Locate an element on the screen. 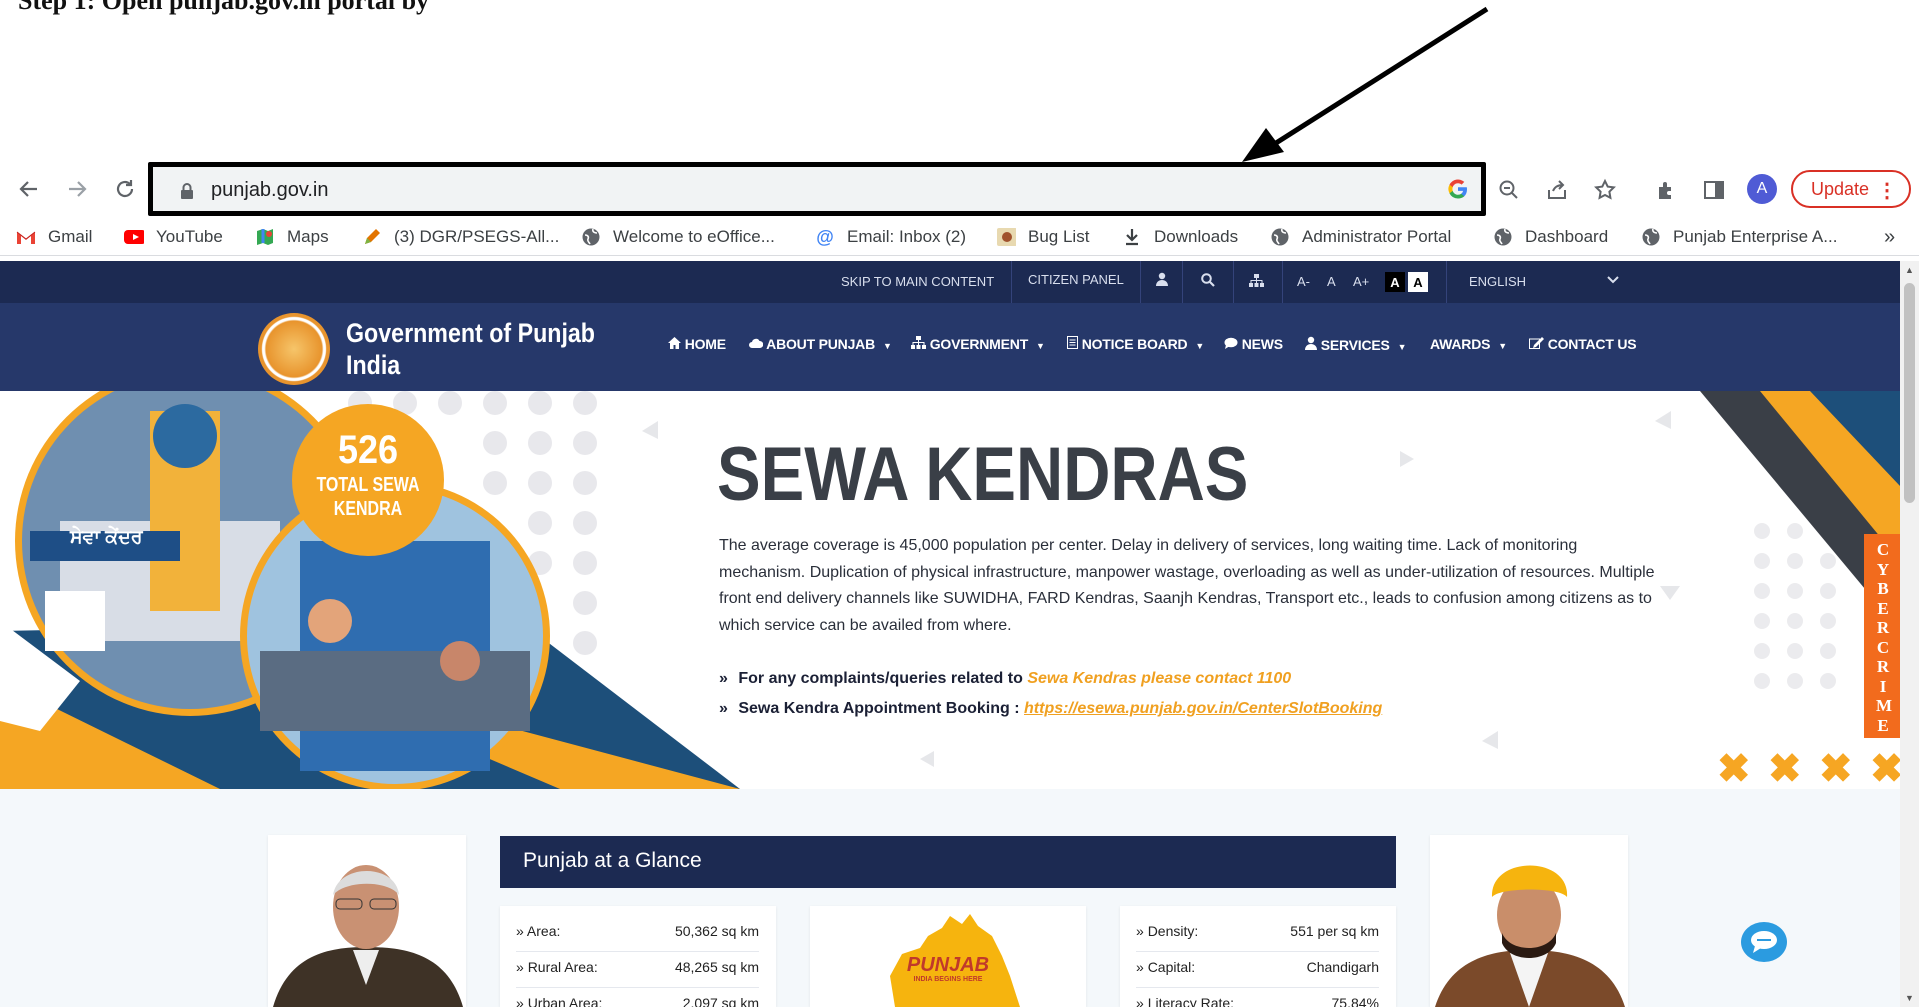 This screenshot has width=1919, height=1007. governor-portrait is located at coordinates (367, 921).